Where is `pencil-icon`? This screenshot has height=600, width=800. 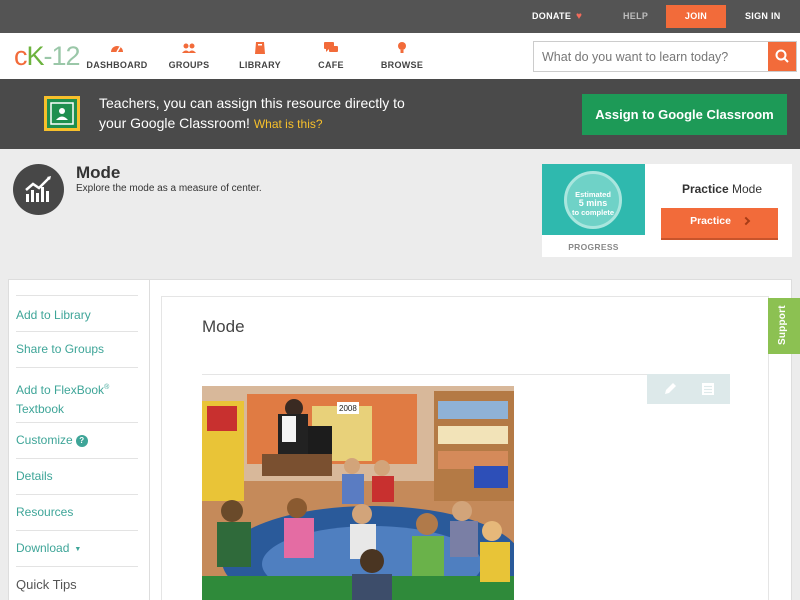
pencil-icon is located at coordinates (670, 389).